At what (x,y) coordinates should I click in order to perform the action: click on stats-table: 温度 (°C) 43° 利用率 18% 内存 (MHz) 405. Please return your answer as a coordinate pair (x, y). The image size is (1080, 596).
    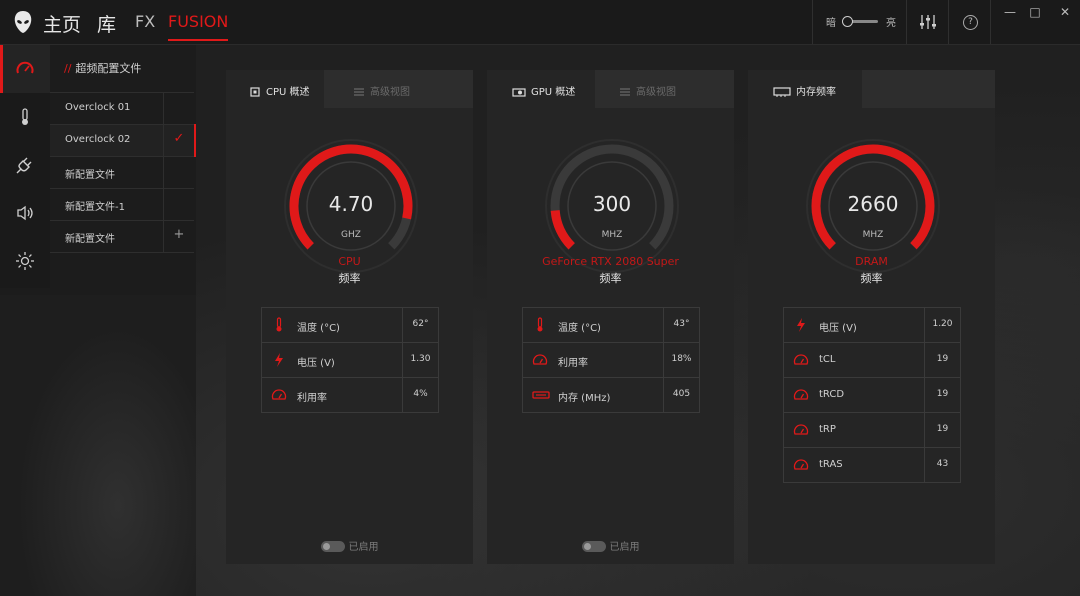
    Looking at the image, I should click on (611, 360).